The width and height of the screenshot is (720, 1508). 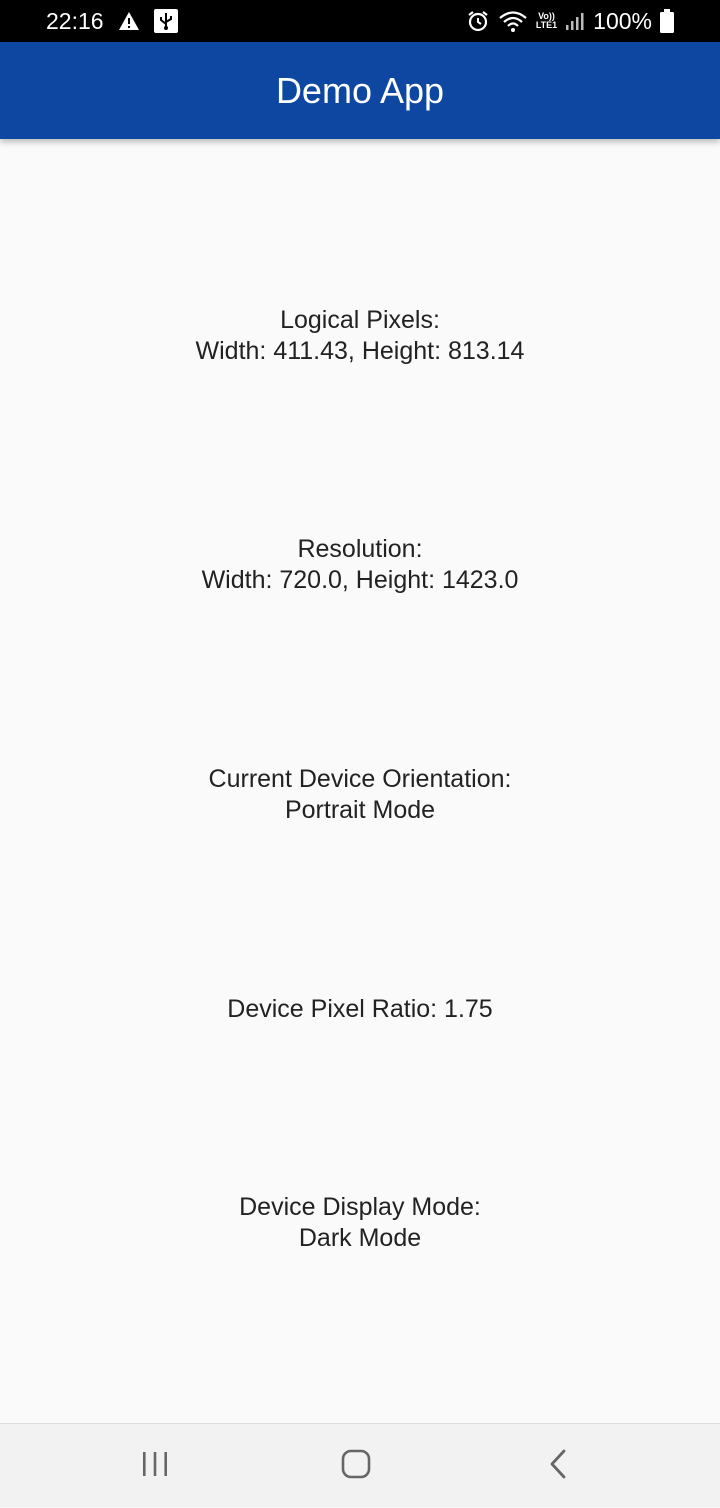 I want to click on logical-pixels-label: Logical Pixels:, so click(x=360, y=320).